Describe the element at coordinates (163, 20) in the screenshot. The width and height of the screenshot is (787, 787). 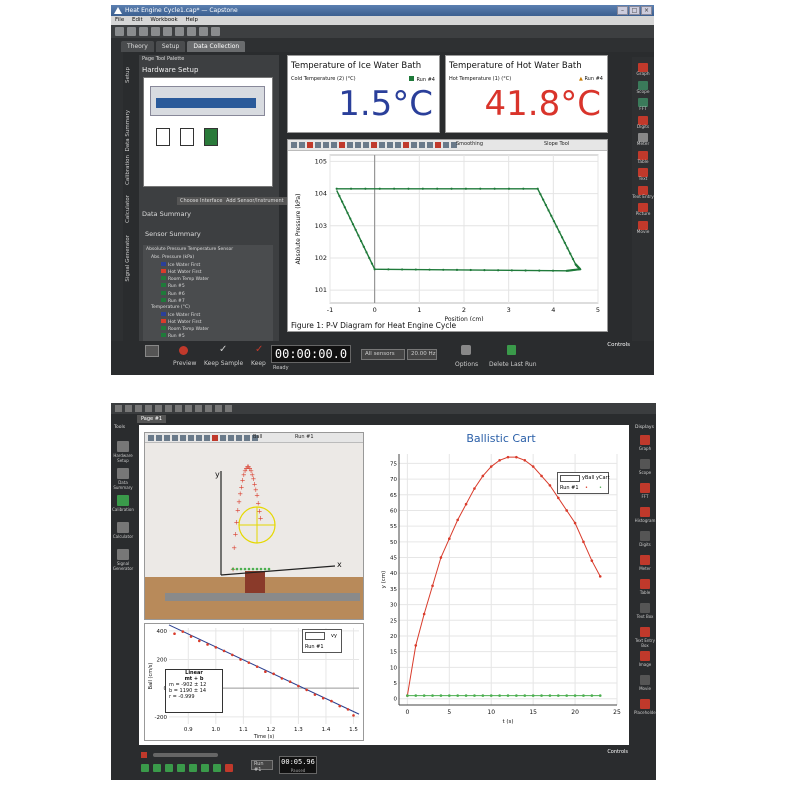
I see `menu-workbook: Workbook` at that location.